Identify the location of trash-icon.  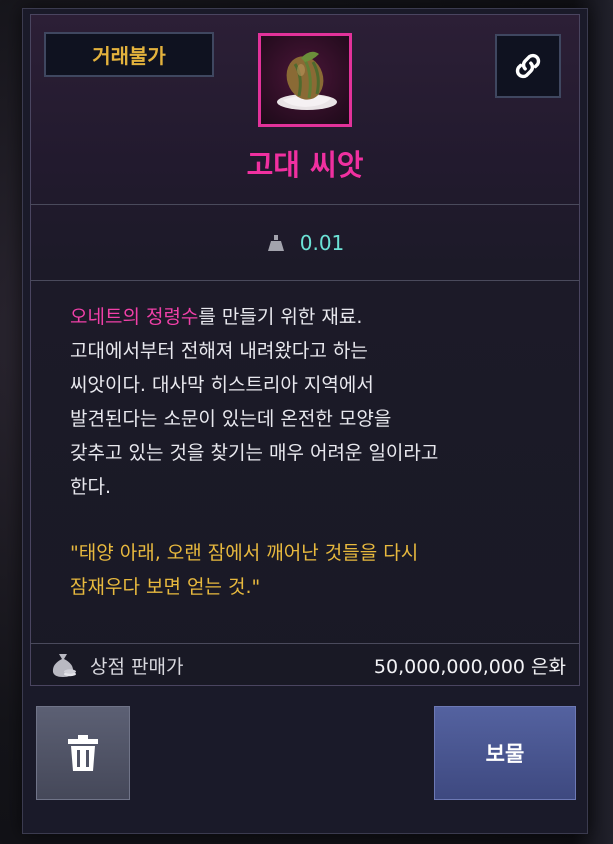
(83, 753).